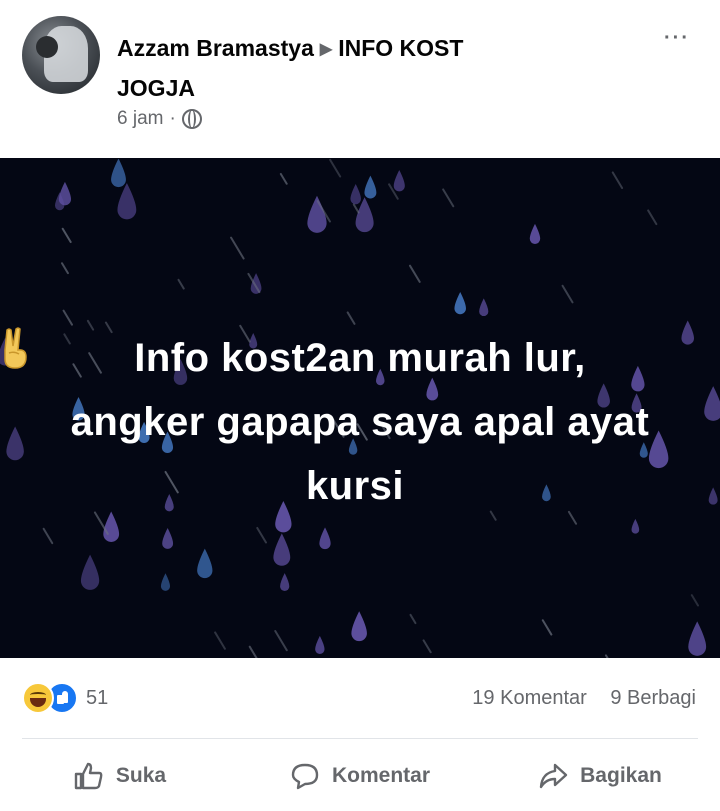 Image resolution: width=720 pixels, height=811 pixels. What do you see at coordinates (677, 38) in the screenshot?
I see `more-options-icon: ···` at bounding box center [677, 38].